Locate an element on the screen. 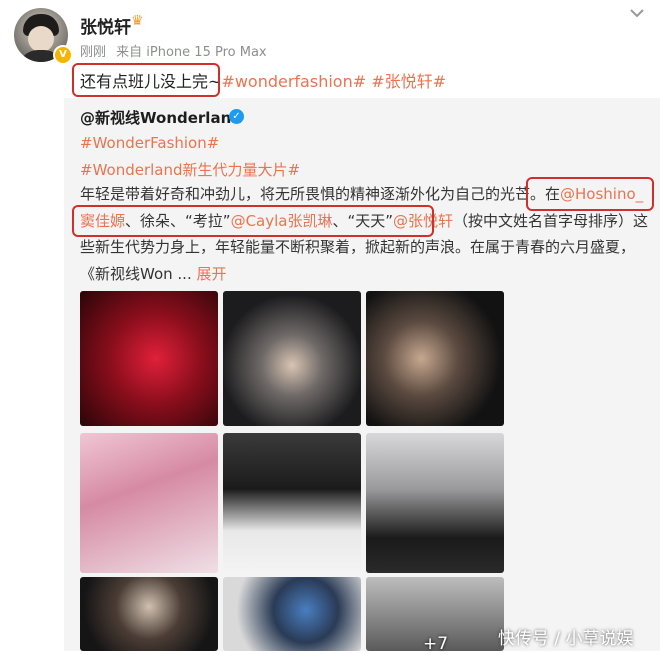 Image resolution: width=660 pixels, height=654 pixels. post-text: 还有点班儿没上完~#wonderfashion# #张悦轩# is located at coordinates (263, 80).